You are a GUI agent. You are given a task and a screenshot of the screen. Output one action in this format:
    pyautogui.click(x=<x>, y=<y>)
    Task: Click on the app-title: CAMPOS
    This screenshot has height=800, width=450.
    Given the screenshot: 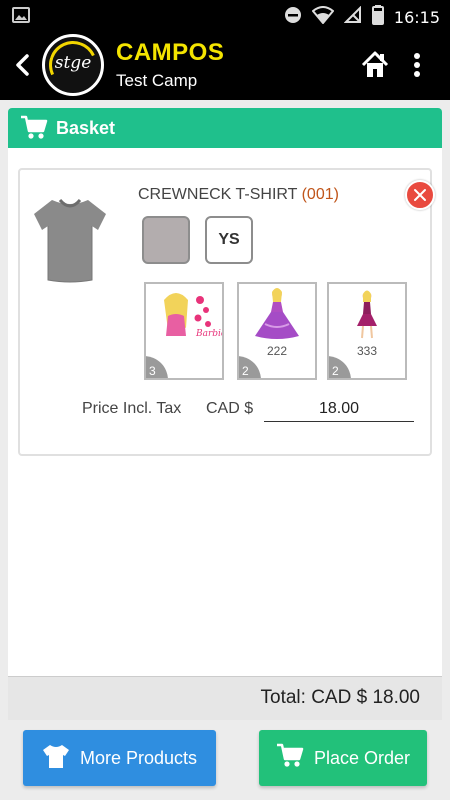 What is the action you would take?
    pyautogui.click(x=170, y=52)
    